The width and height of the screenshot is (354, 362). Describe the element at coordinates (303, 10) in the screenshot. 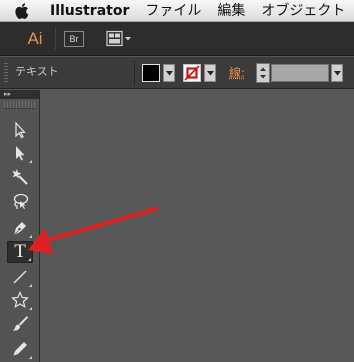

I see `menu-object: オブジェクト` at that location.